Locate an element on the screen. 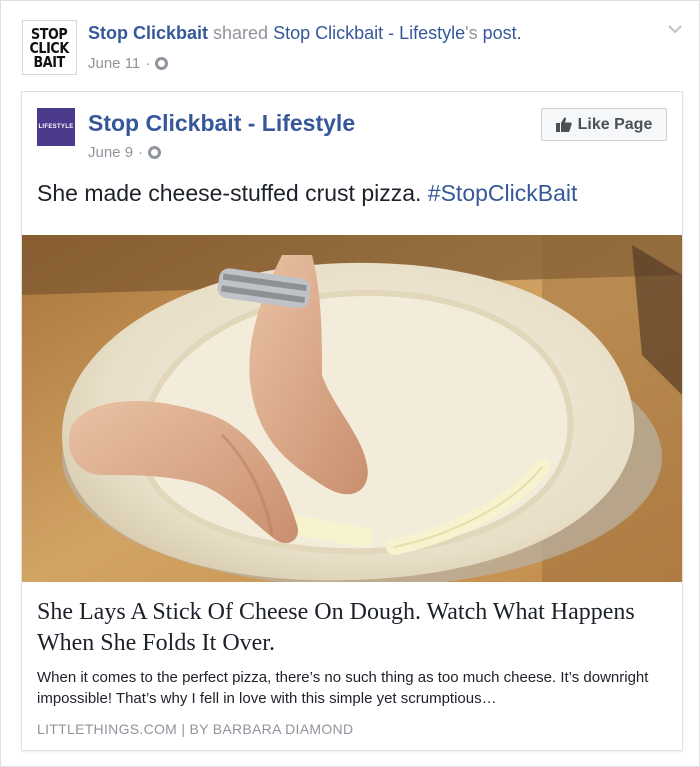 The width and height of the screenshot is (700, 767). stop-clickbait-logo: STOP CLICK BAIT is located at coordinates (50, 48).